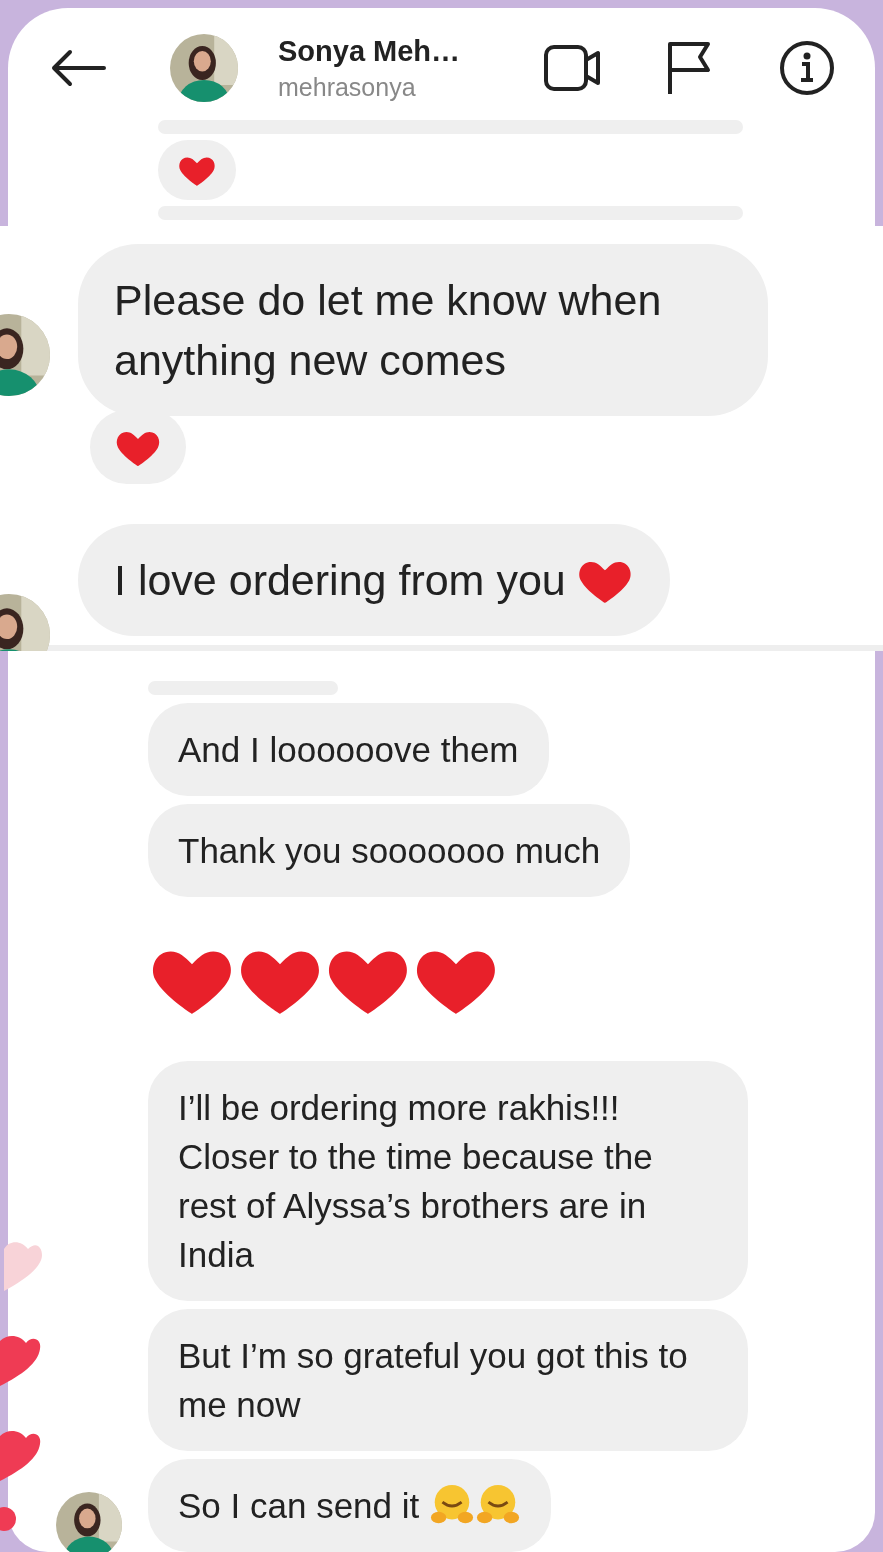 The width and height of the screenshot is (883, 1552). I want to click on message-text: I love ordering from you, so click(340, 581).